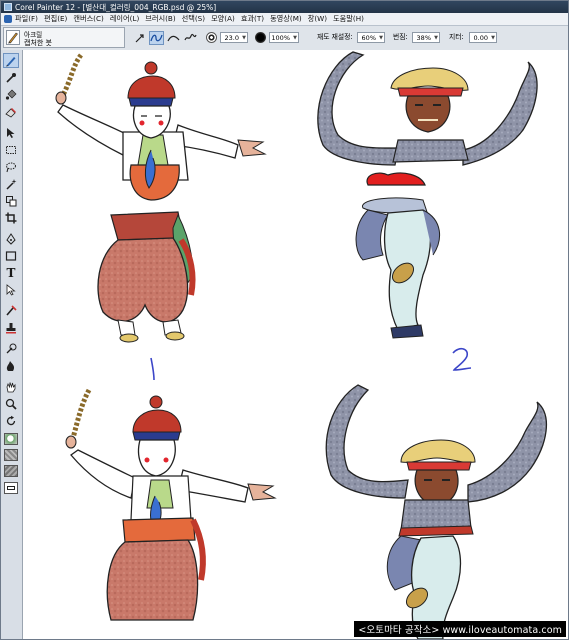 The width and height of the screenshot is (569, 640). I want to click on freehand-stroke-icon, so click(156, 38).